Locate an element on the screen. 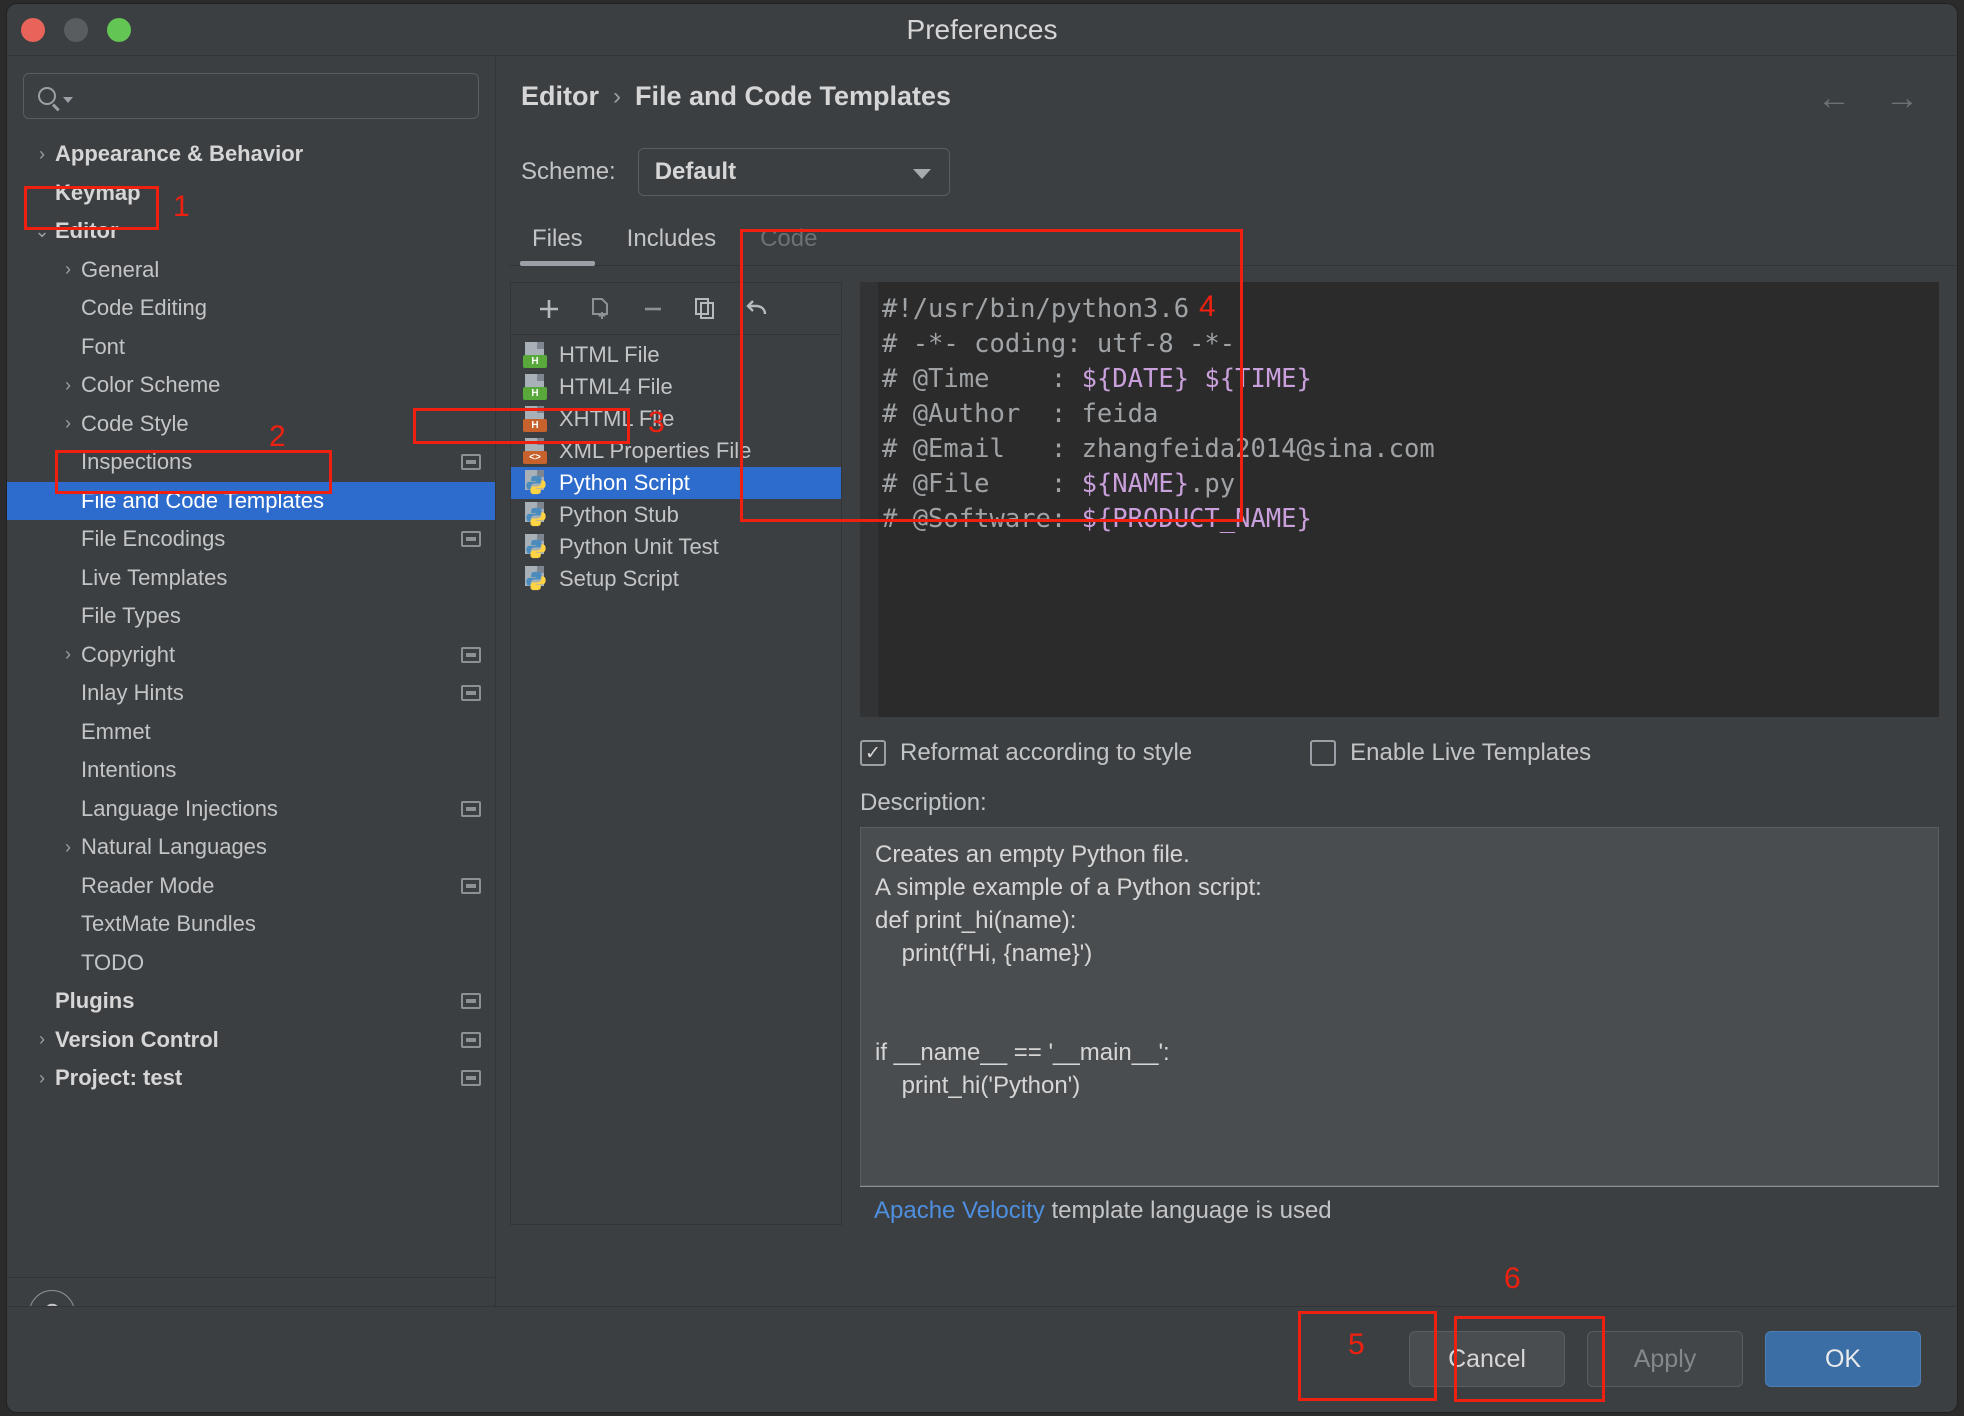  tab-code: Code is located at coordinates (789, 238).